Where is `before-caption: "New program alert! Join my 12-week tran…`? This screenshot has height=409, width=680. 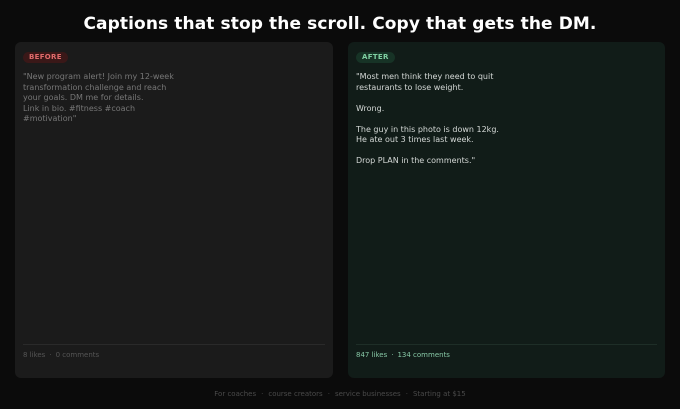
before-caption: "New program alert! Join my 12-week tran… is located at coordinates (98, 97).